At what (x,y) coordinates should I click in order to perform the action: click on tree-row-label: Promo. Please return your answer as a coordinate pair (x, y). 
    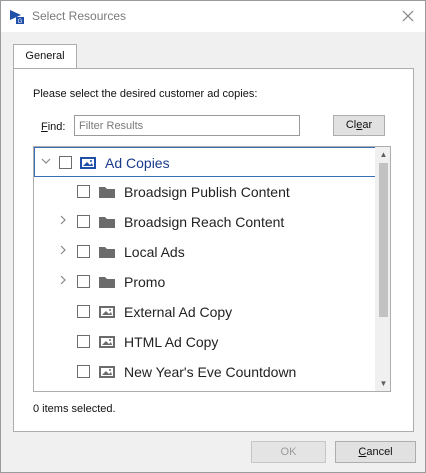
    Looking at the image, I should click on (145, 282).